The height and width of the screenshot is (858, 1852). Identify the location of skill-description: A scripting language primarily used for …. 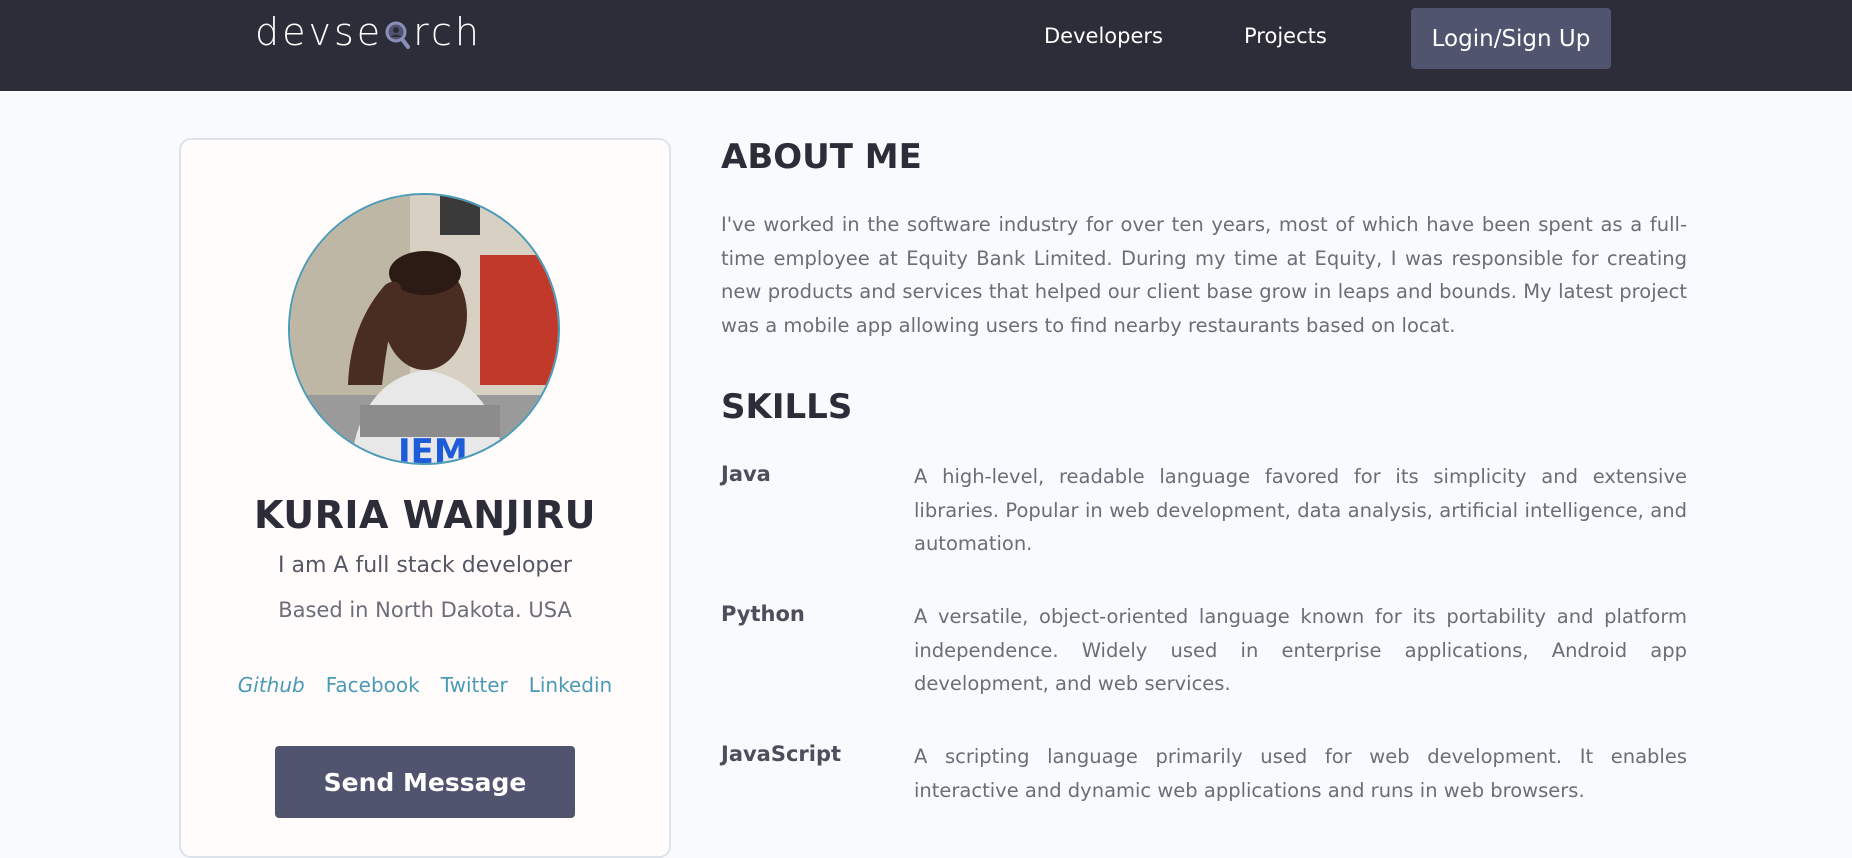
(1300, 773).